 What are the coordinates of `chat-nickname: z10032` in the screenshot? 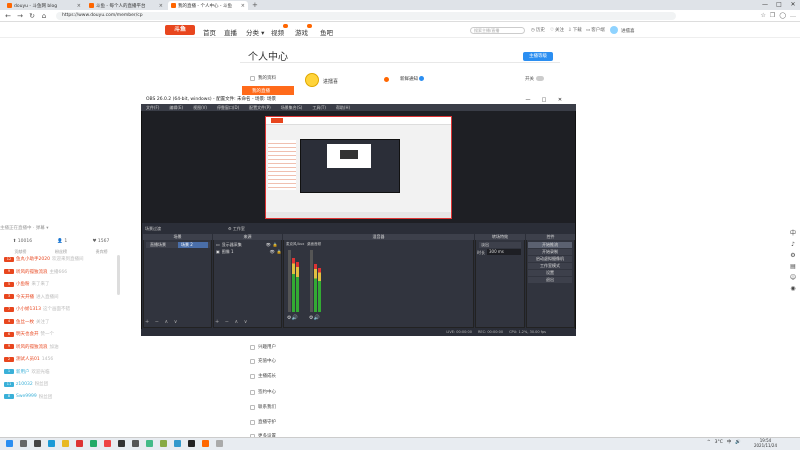 It's located at (24, 384).